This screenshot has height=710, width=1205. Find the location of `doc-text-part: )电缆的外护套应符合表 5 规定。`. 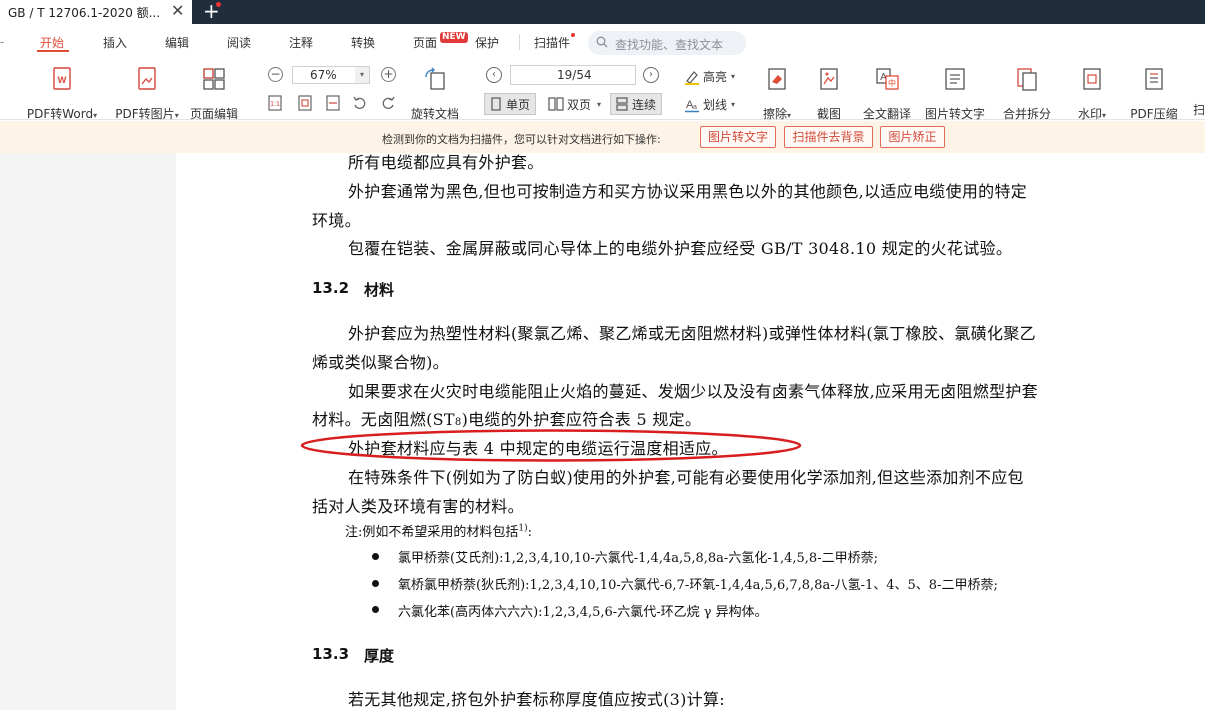

doc-text-part: )电缆的外护套应符合表 5 规定。 is located at coordinates (581, 419).